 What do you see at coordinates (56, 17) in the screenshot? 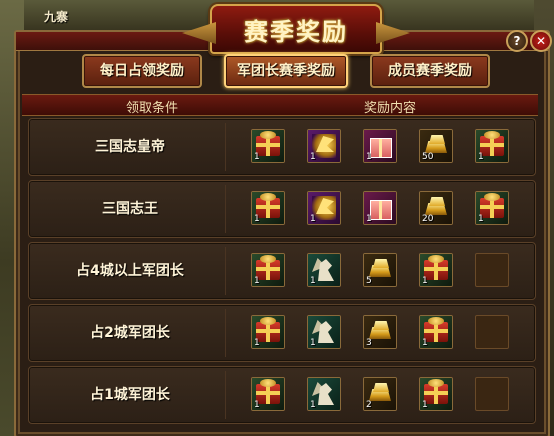
I see `map-location-label: 九寨` at bounding box center [56, 17].